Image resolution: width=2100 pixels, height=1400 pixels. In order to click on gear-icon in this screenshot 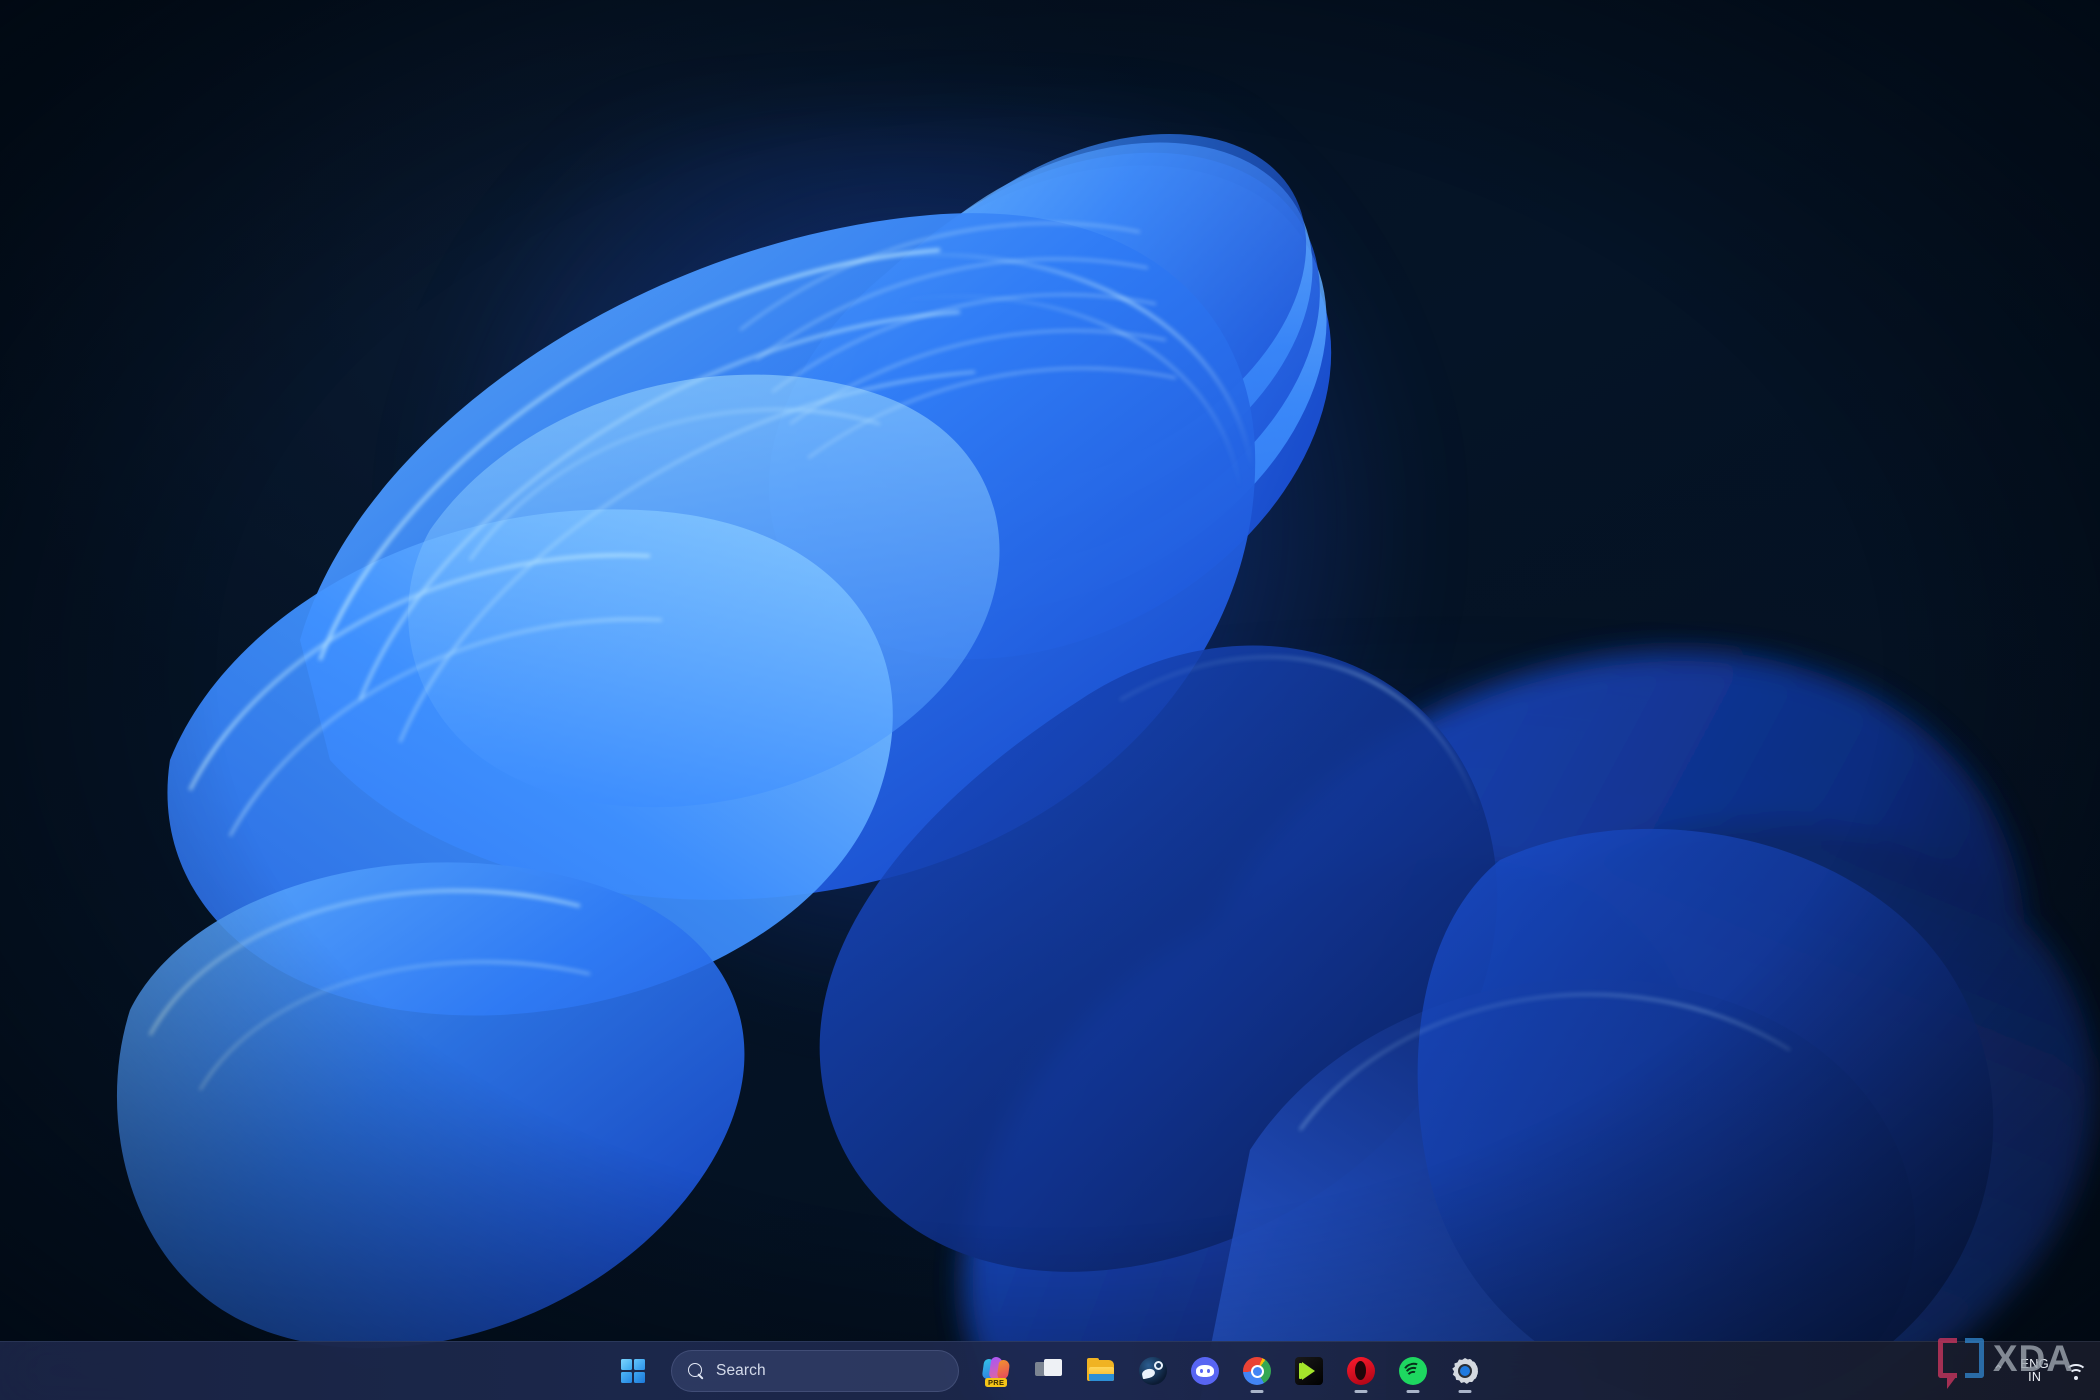, I will do `click(1465, 1371)`.